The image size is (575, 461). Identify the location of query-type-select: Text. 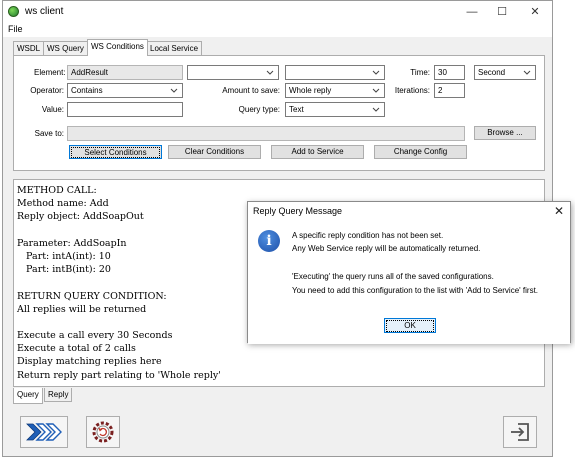
(335, 109).